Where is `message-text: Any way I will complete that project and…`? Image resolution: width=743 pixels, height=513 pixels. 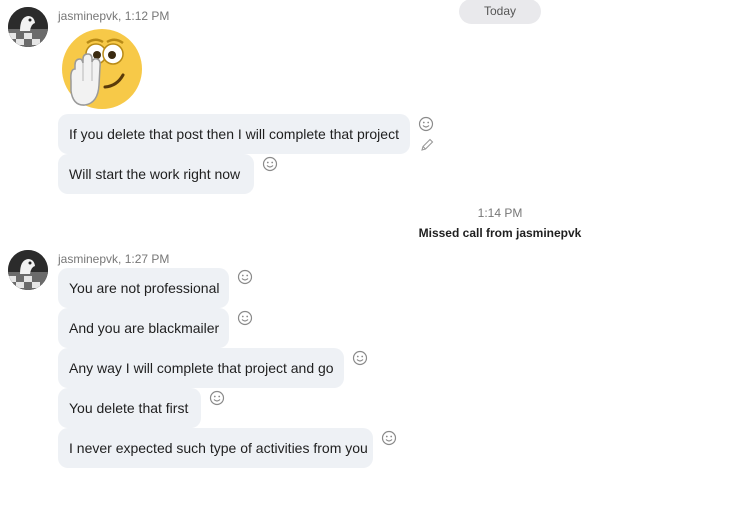
message-text: Any way I will complete that project and… is located at coordinates (201, 368).